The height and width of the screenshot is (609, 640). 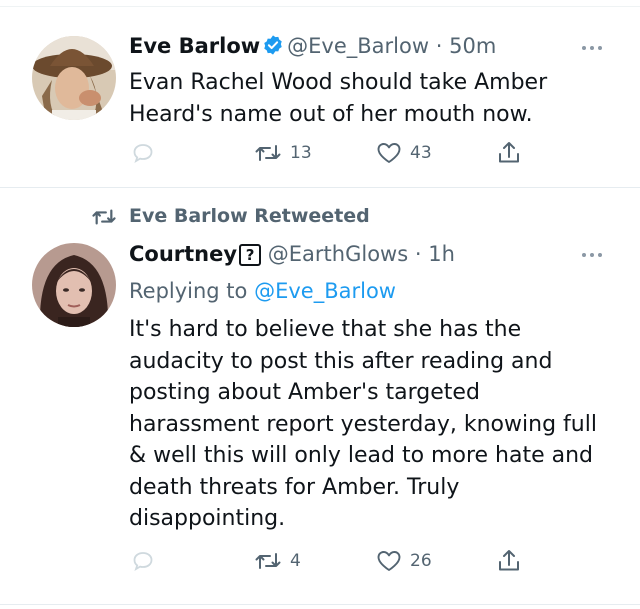 I want to click on tweet-header: Eve Barlow @Eve_Barlow · 50m, so click(x=312, y=47).